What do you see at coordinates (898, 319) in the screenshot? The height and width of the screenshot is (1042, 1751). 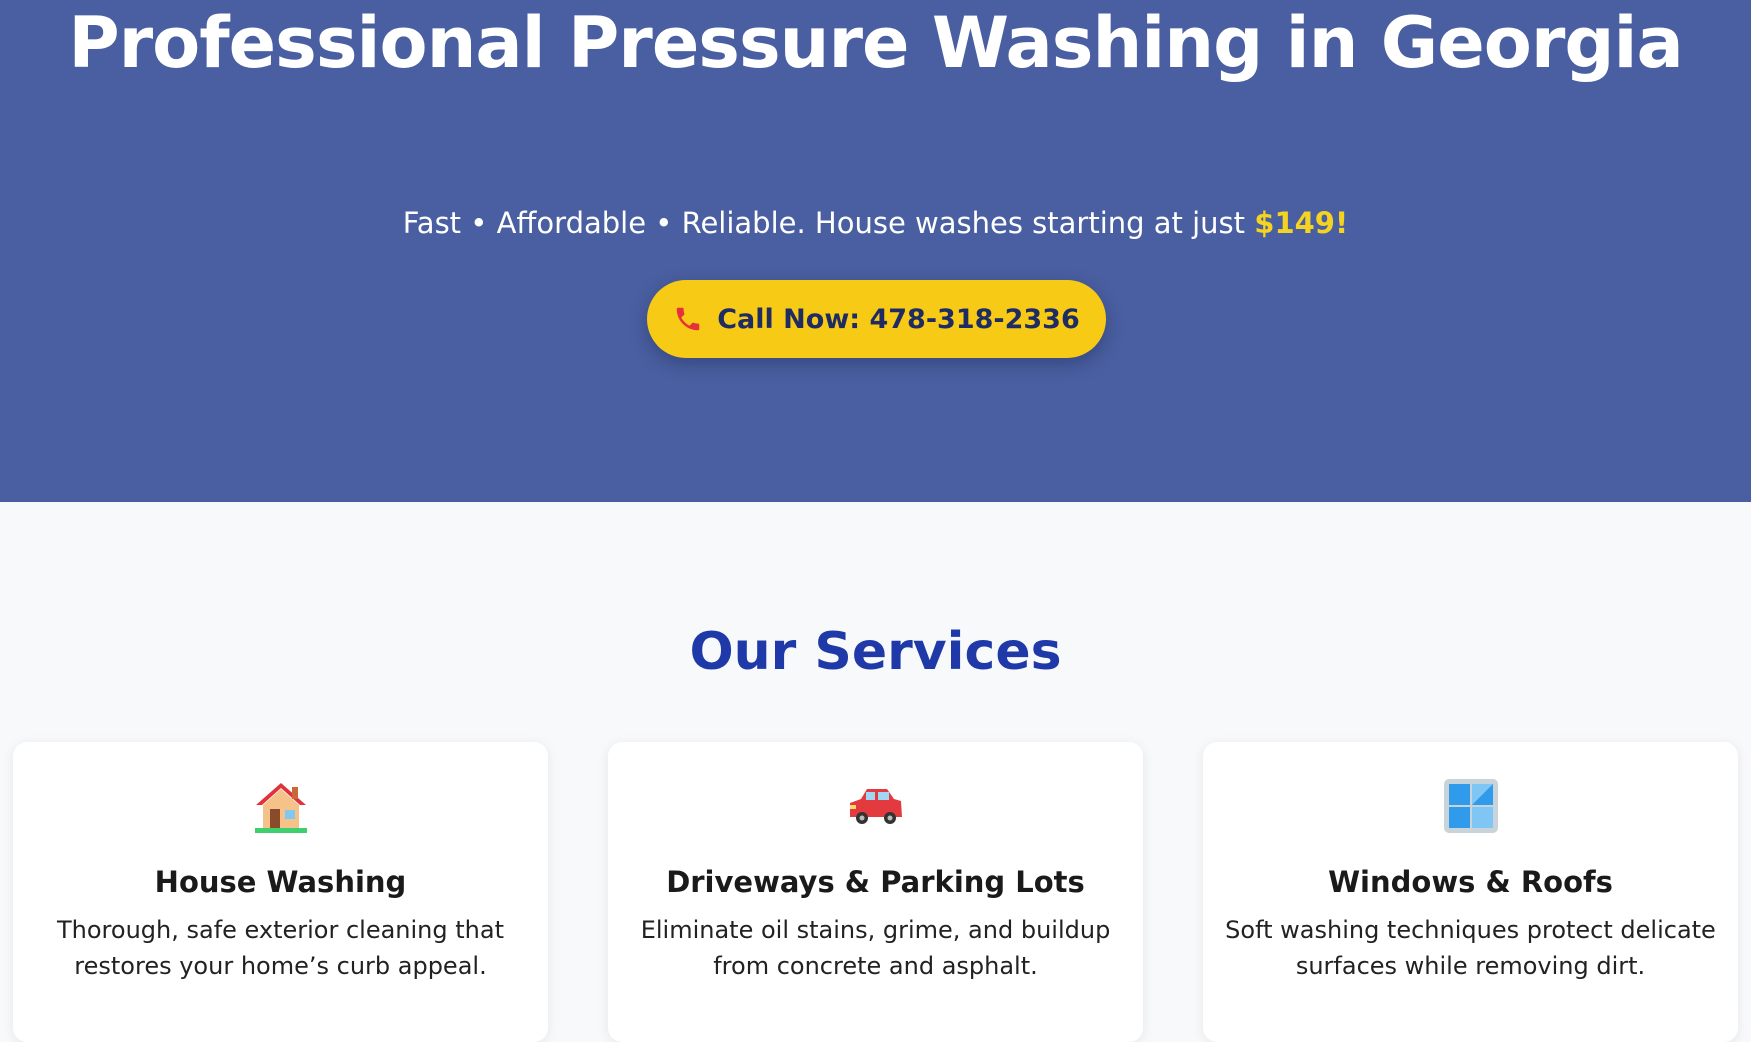 I see `call-now-label: Call Now: 478-318-2336` at bounding box center [898, 319].